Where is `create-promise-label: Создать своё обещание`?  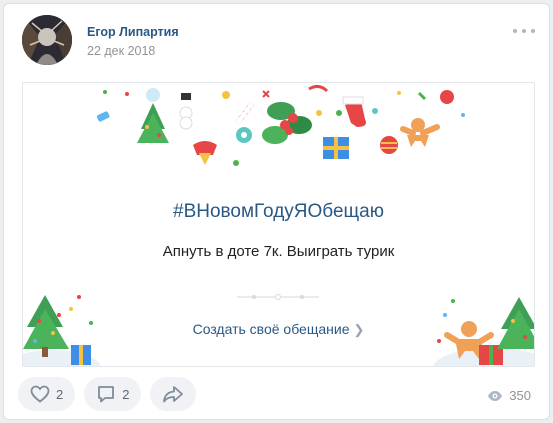
create-promise-label: Создать своё обещание is located at coordinates (271, 329).